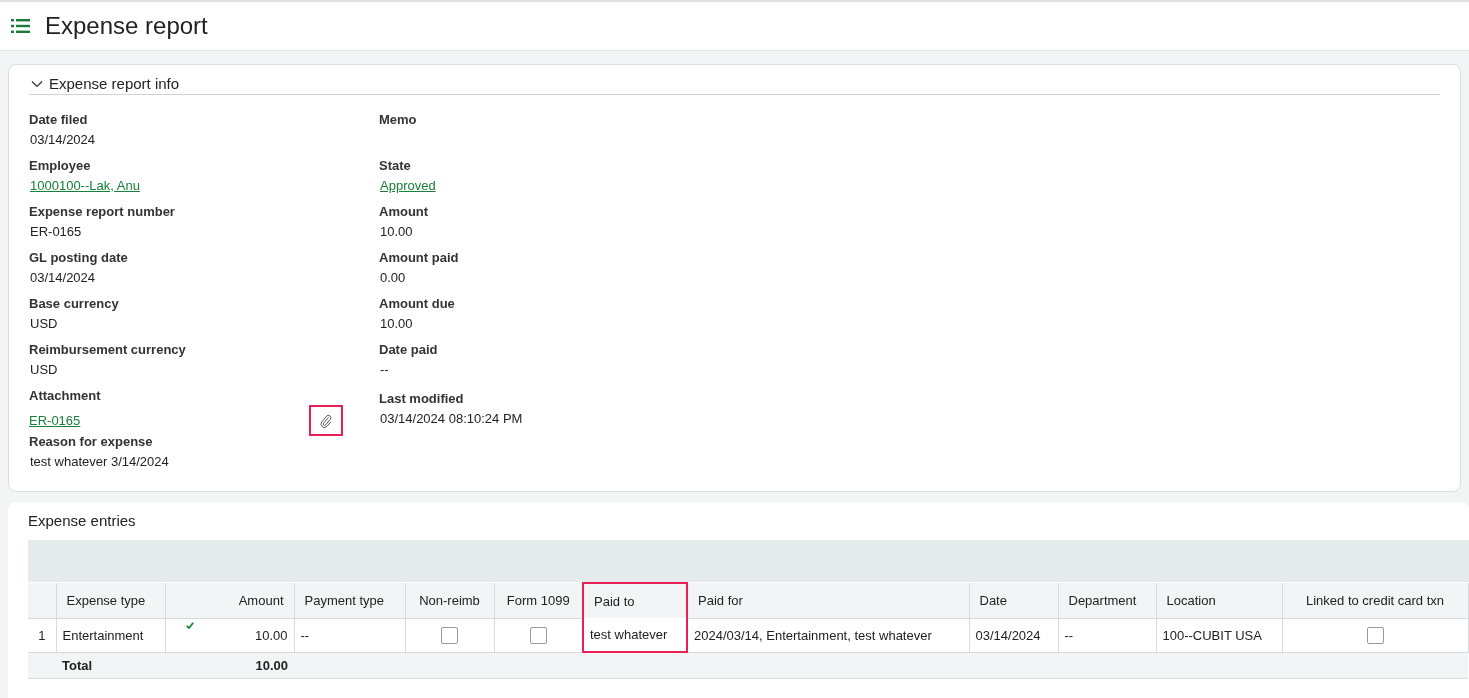  What do you see at coordinates (538, 600) in the screenshot?
I see `column-header: Form 1099` at bounding box center [538, 600].